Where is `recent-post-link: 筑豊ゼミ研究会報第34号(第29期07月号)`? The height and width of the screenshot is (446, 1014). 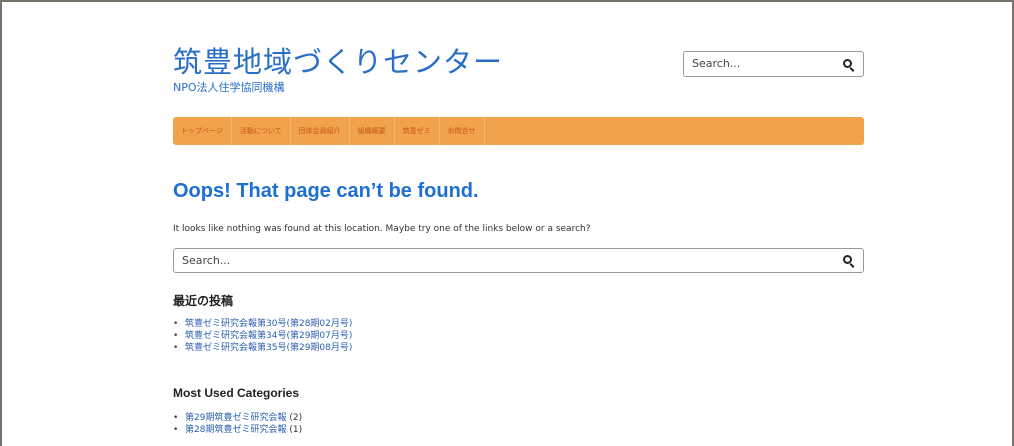 recent-post-link: 筑豊ゼミ研究会報第34号(第29期07月号) is located at coordinates (268, 336).